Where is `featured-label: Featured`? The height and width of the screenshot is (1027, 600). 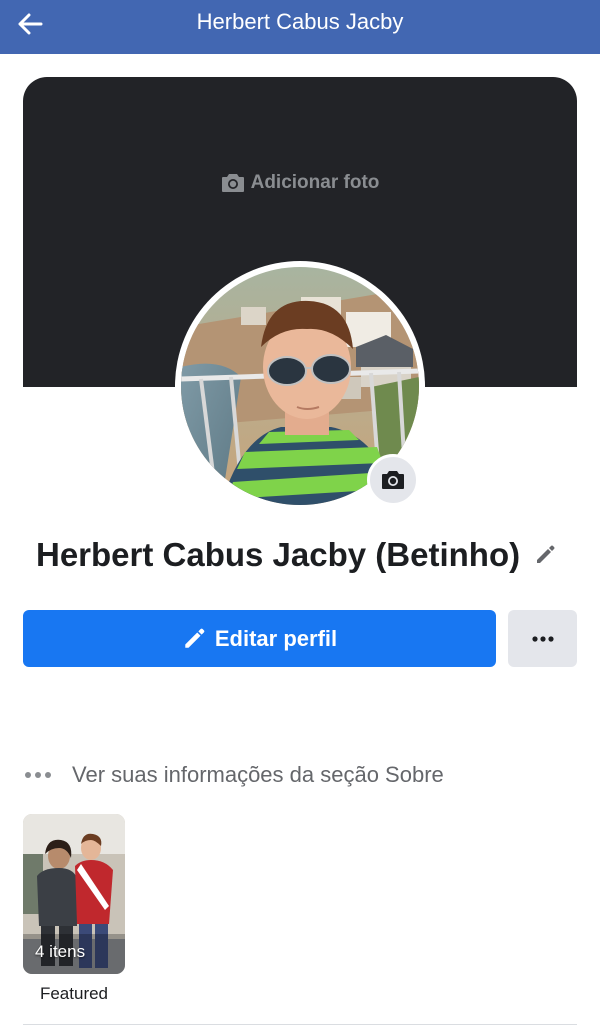
featured-label: Featured is located at coordinates (74, 993).